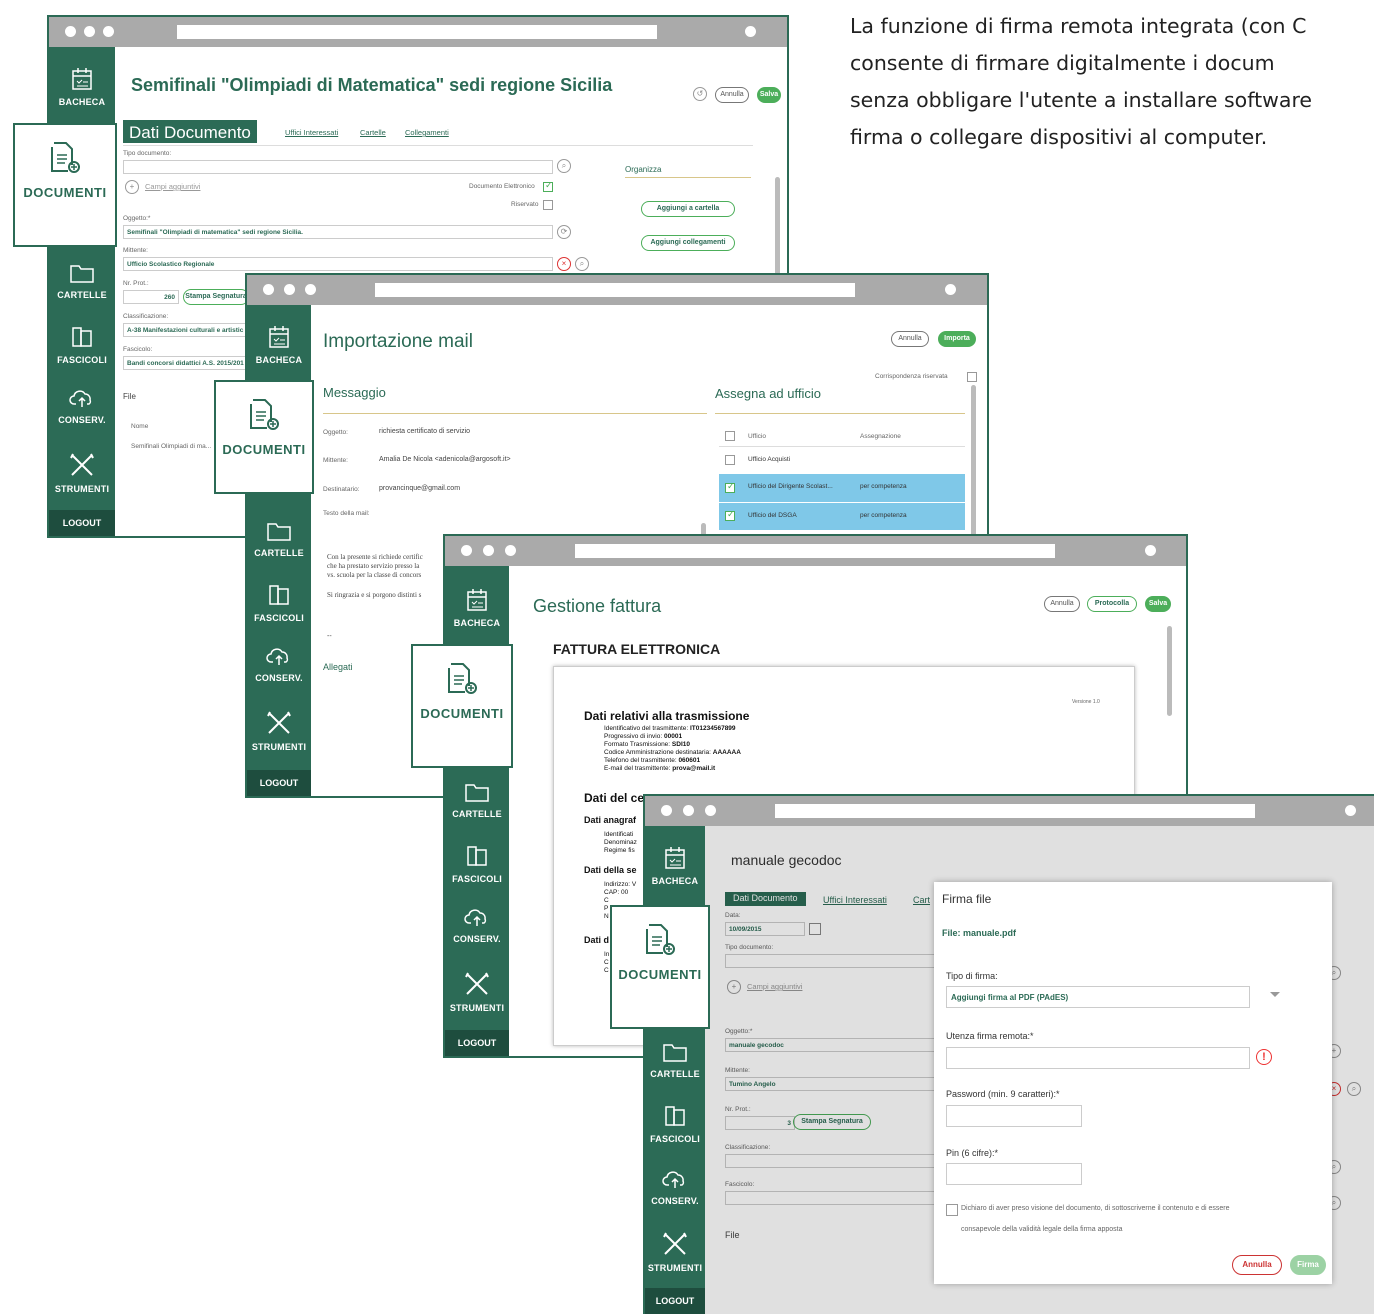 The height and width of the screenshot is (1314, 1374). What do you see at coordinates (597, 606) in the screenshot?
I see `page-title: Gestione fattura` at bounding box center [597, 606].